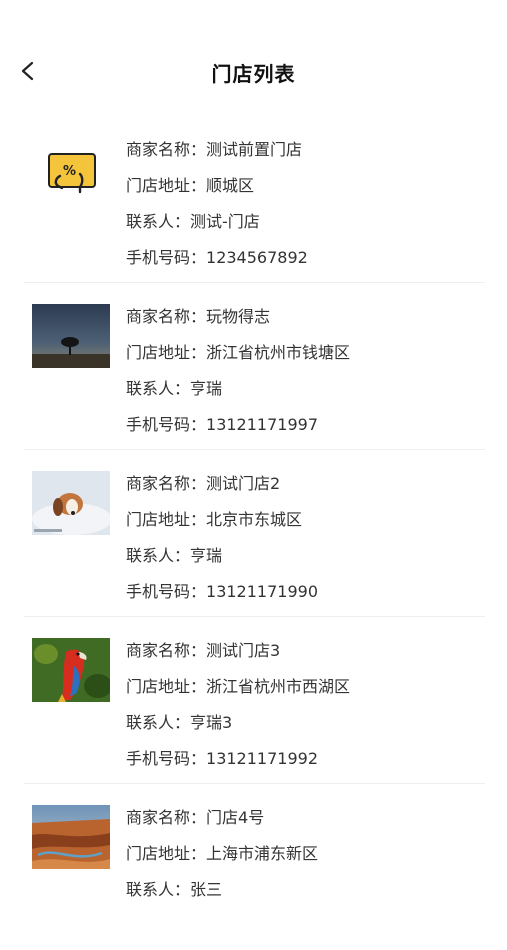 Image resolution: width=507 pixels, height=950 pixels. I want to click on store-phone-row: 手机号码：13121171990, so click(222, 596).